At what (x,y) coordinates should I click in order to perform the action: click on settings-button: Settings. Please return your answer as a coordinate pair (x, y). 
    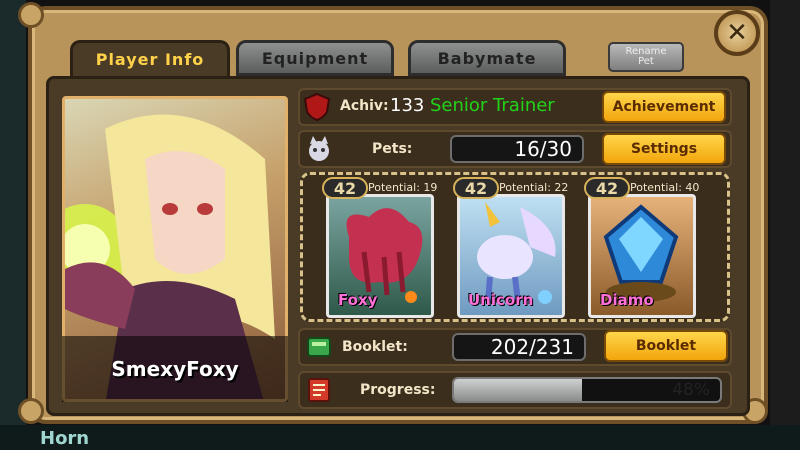
    Looking at the image, I should click on (664, 149).